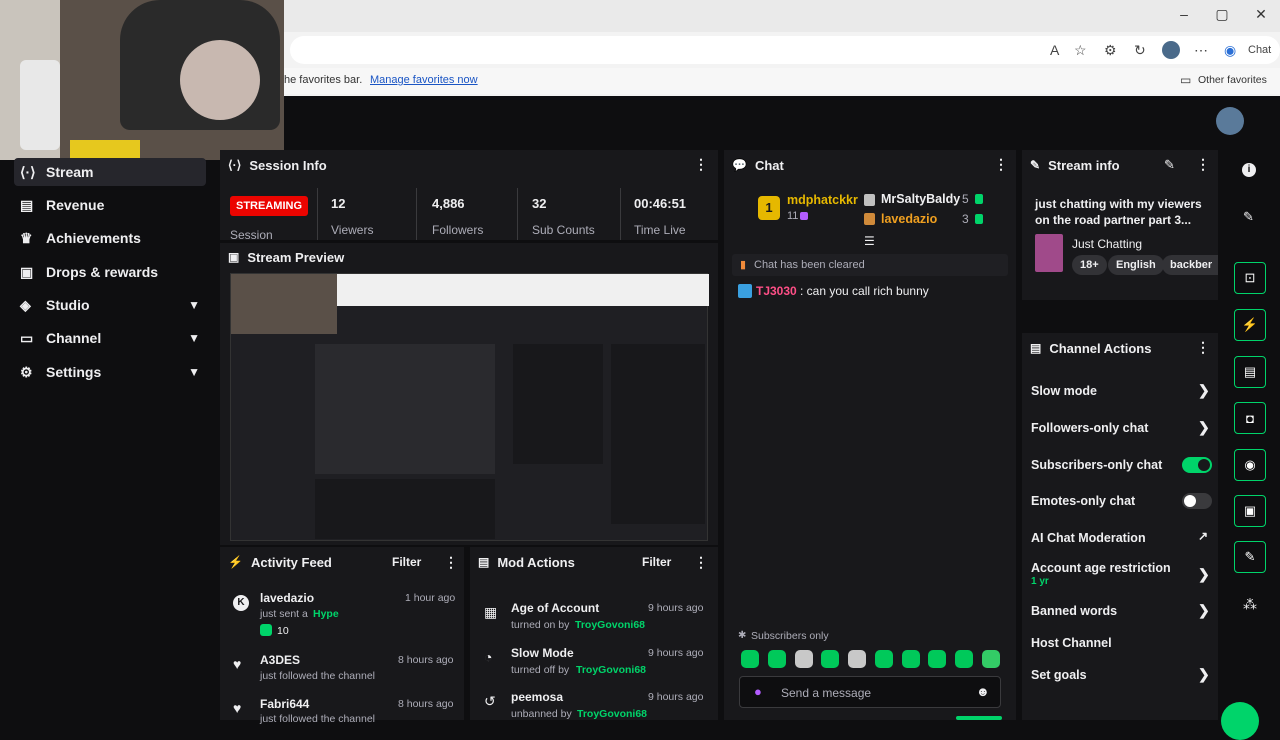 Image resolution: width=1280 pixels, height=740 pixels. Describe the element at coordinates (1201, 50) in the screenshot. I see `more-icon: ⋯` at that location.